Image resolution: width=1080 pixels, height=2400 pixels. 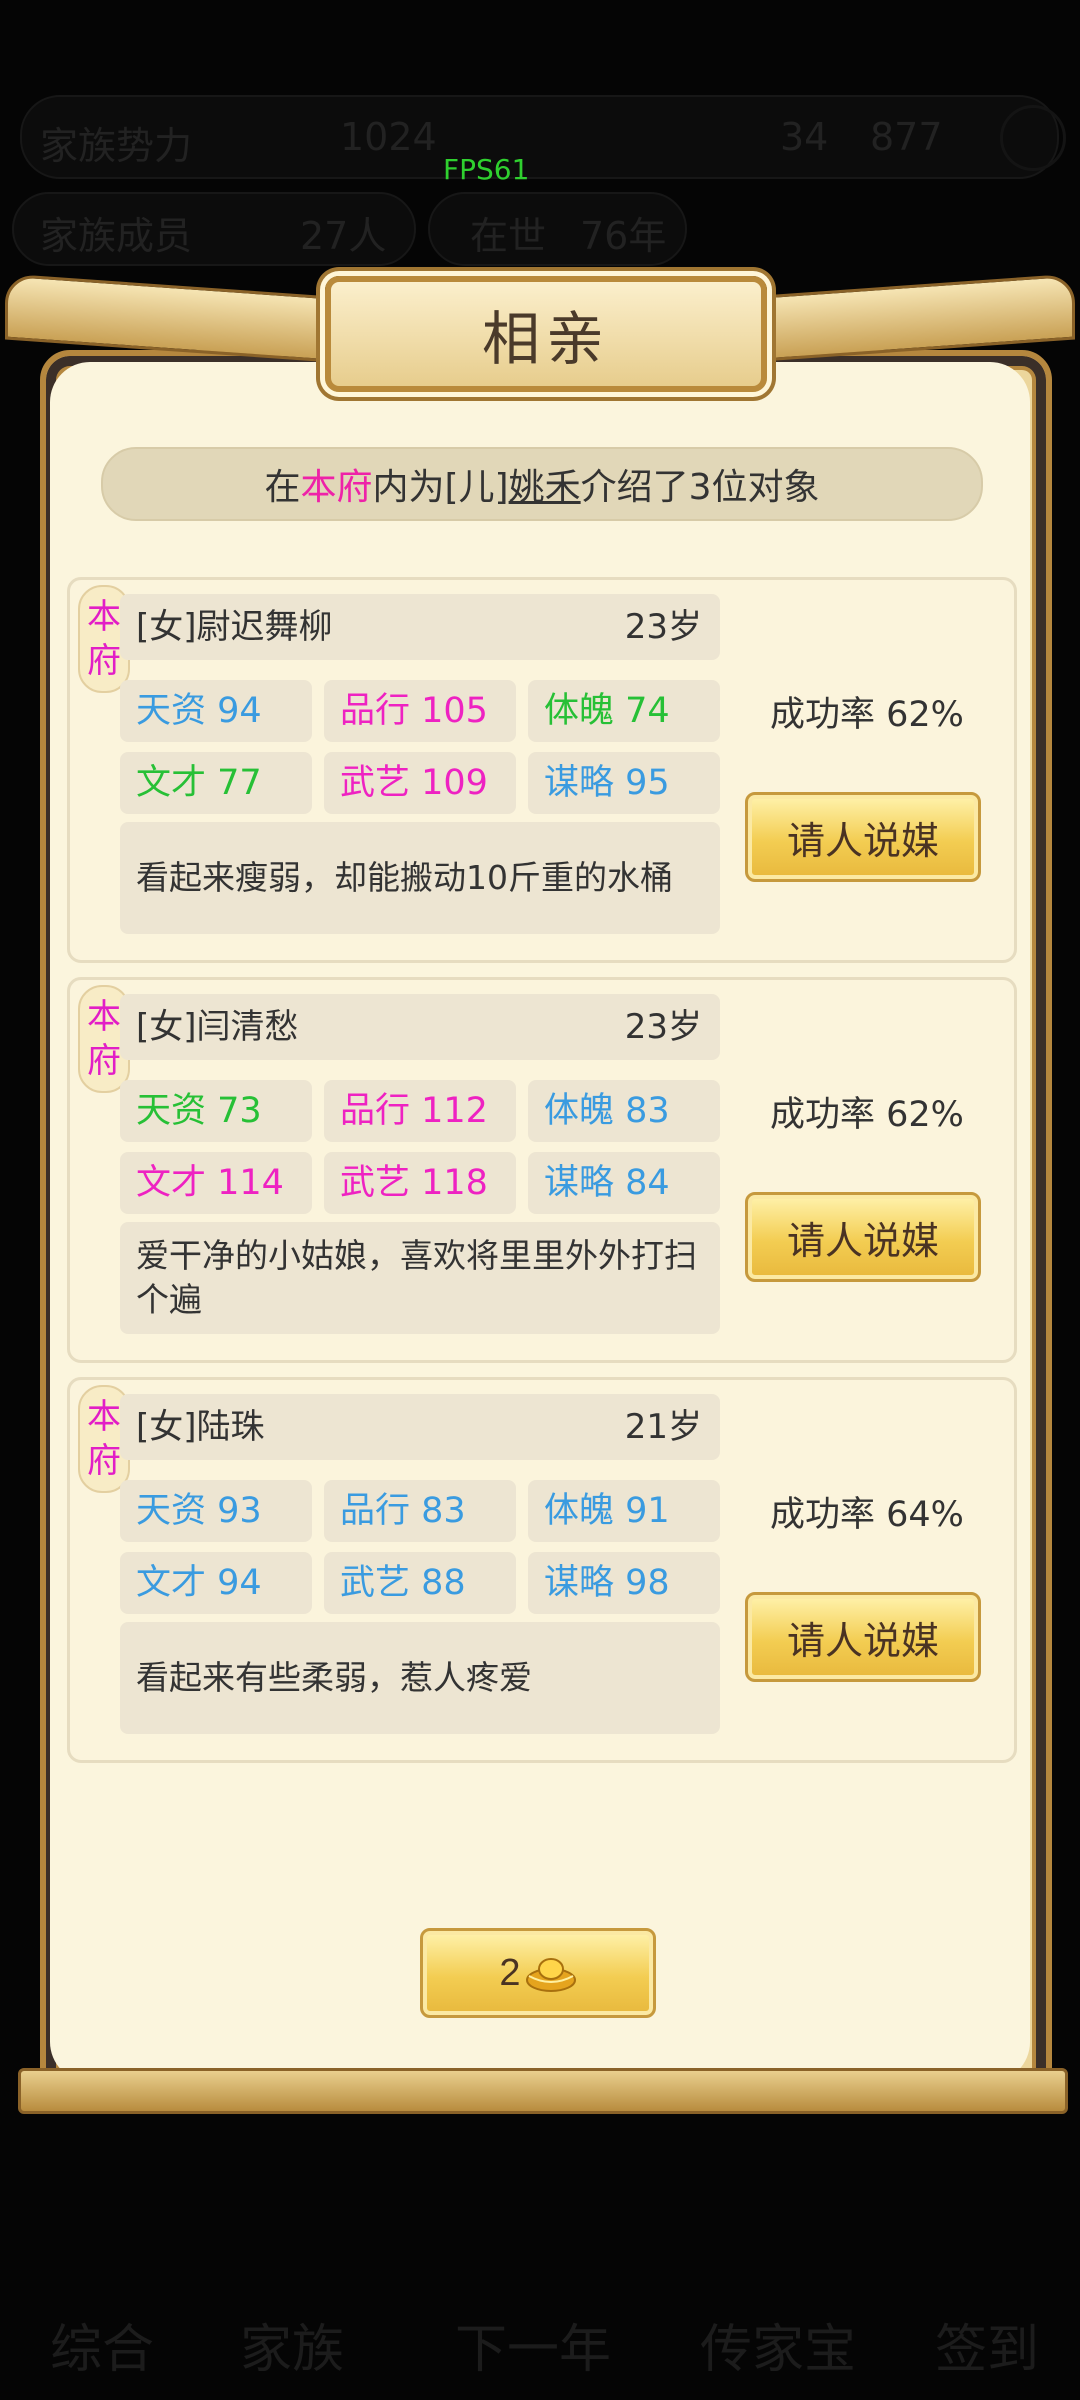 What do you see at coordinates (420, 1583) in the screenshot?
I see `candidate-stat: 武艺 88` at bounding box center [420, 1583].